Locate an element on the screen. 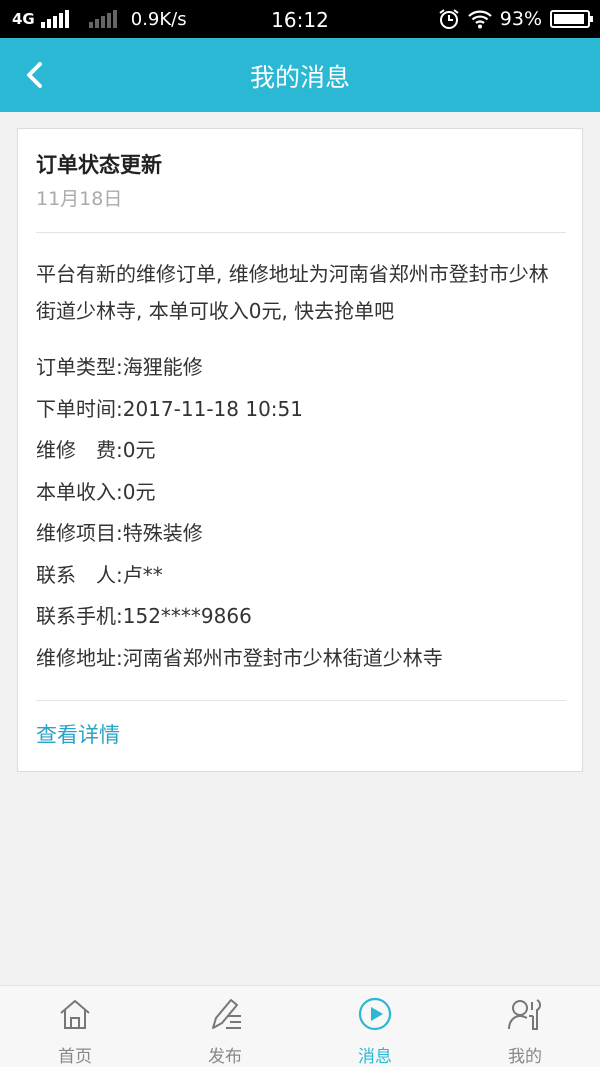 Image resolution: width=600 pixels, height=1067 pixels. field-repair-item: 维修项目: 特殊装修 is located at coordinates (119, 533).